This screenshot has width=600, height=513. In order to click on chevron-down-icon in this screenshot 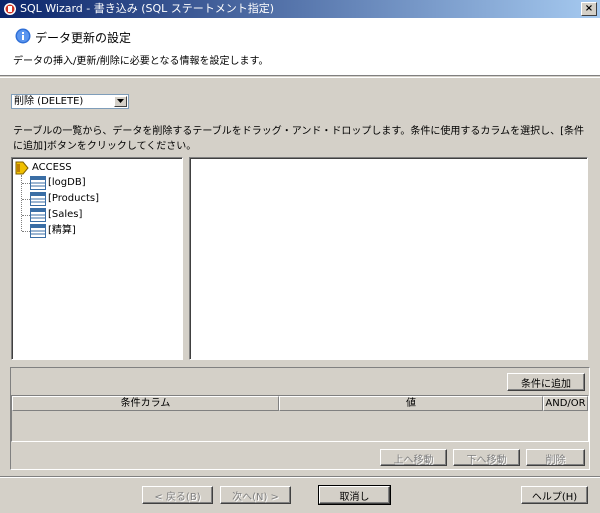, I will do `click(120, 101)`.